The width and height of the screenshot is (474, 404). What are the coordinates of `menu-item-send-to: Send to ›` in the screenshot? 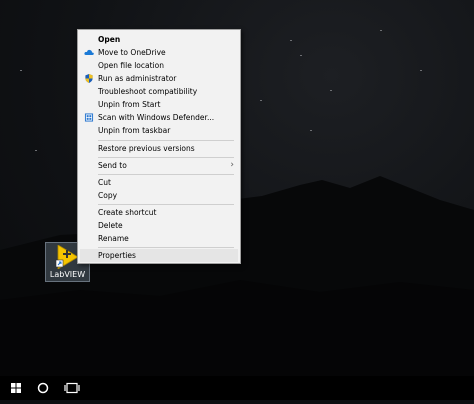 It's located at (159, 165).